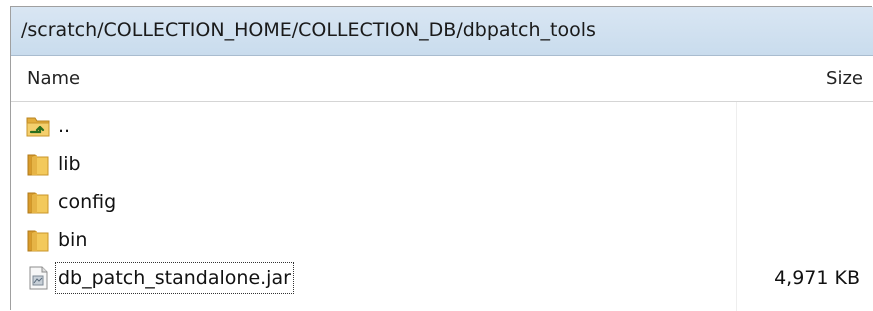 The width and height of the screenshot is (873, 311). Describe the element at coordinates (442, 278) in the screenshot. I see `file-row-jar: db_patch_standalone.jar 4,971 KB` at that location.